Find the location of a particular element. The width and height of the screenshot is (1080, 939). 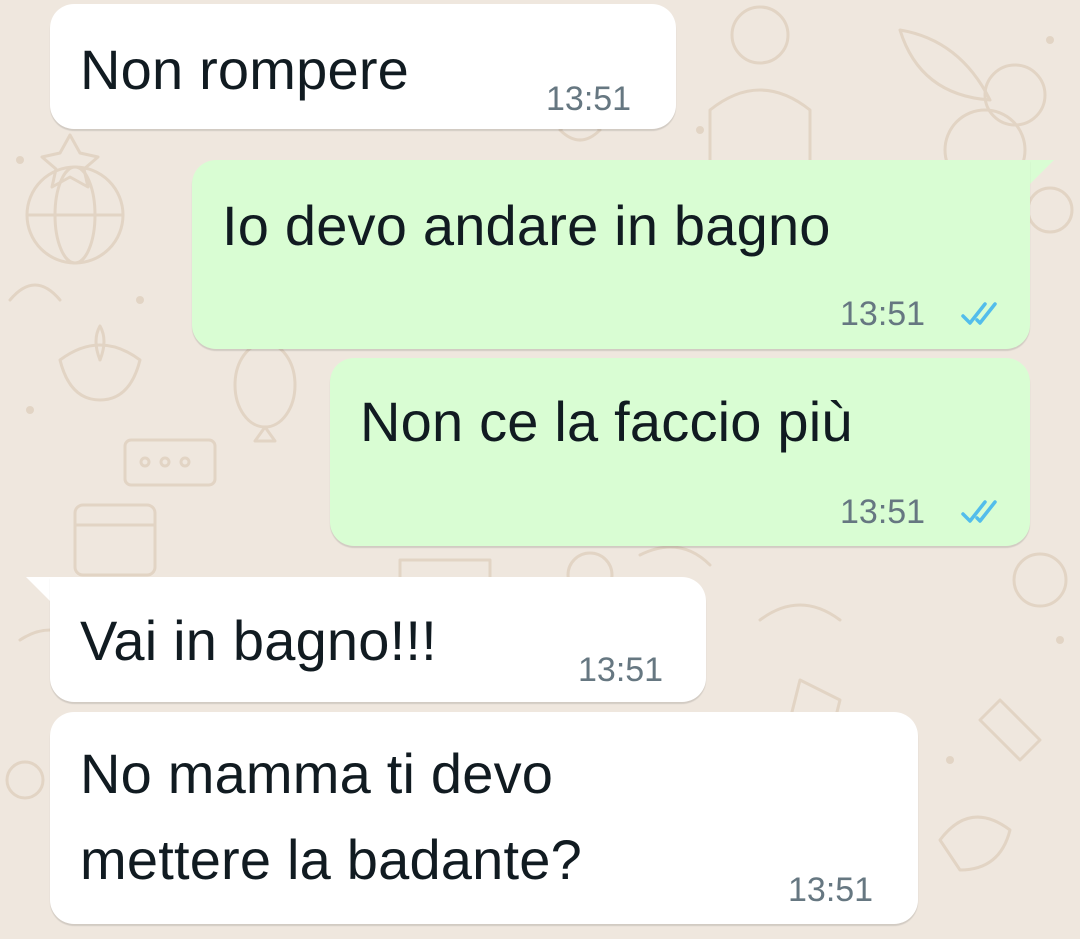

message-bubble-incoming: Vai in bagno!!! 13:51 is located at coordinates (378, 639).